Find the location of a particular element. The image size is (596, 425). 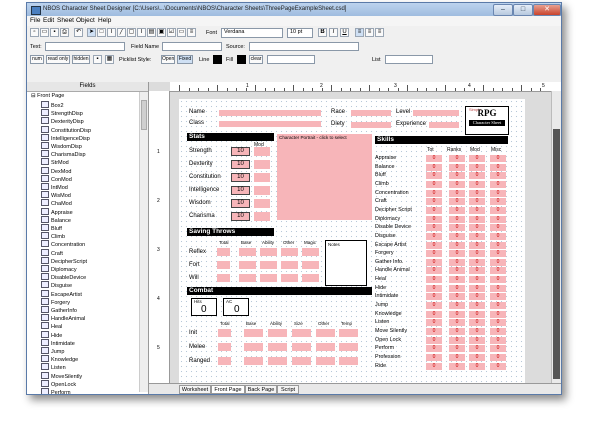

diety-field is located at coordinates (371, 125).